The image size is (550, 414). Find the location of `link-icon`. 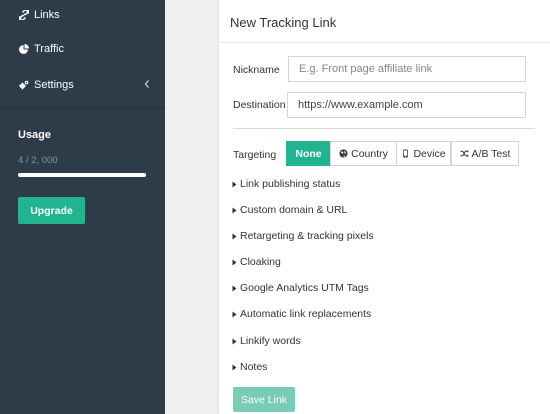

link-icon is located at coordinates (23, 15).